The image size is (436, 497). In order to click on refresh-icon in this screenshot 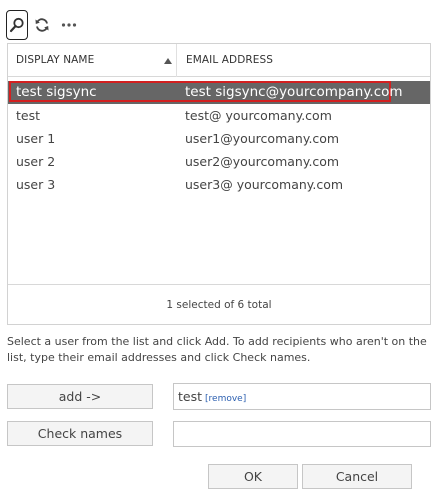, I will do `click(42, 25)`.